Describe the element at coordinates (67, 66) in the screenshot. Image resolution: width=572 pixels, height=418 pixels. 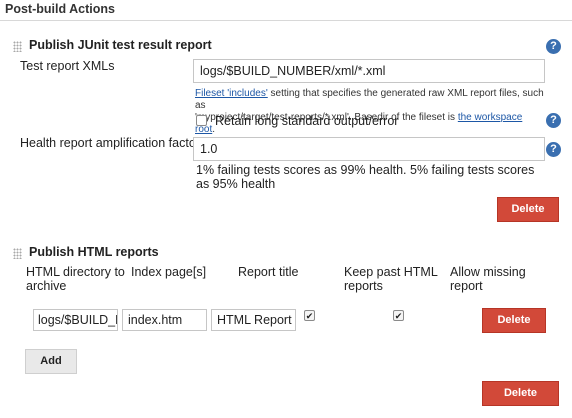
I see `report-xmls-label: Test report XMLs` at that location.